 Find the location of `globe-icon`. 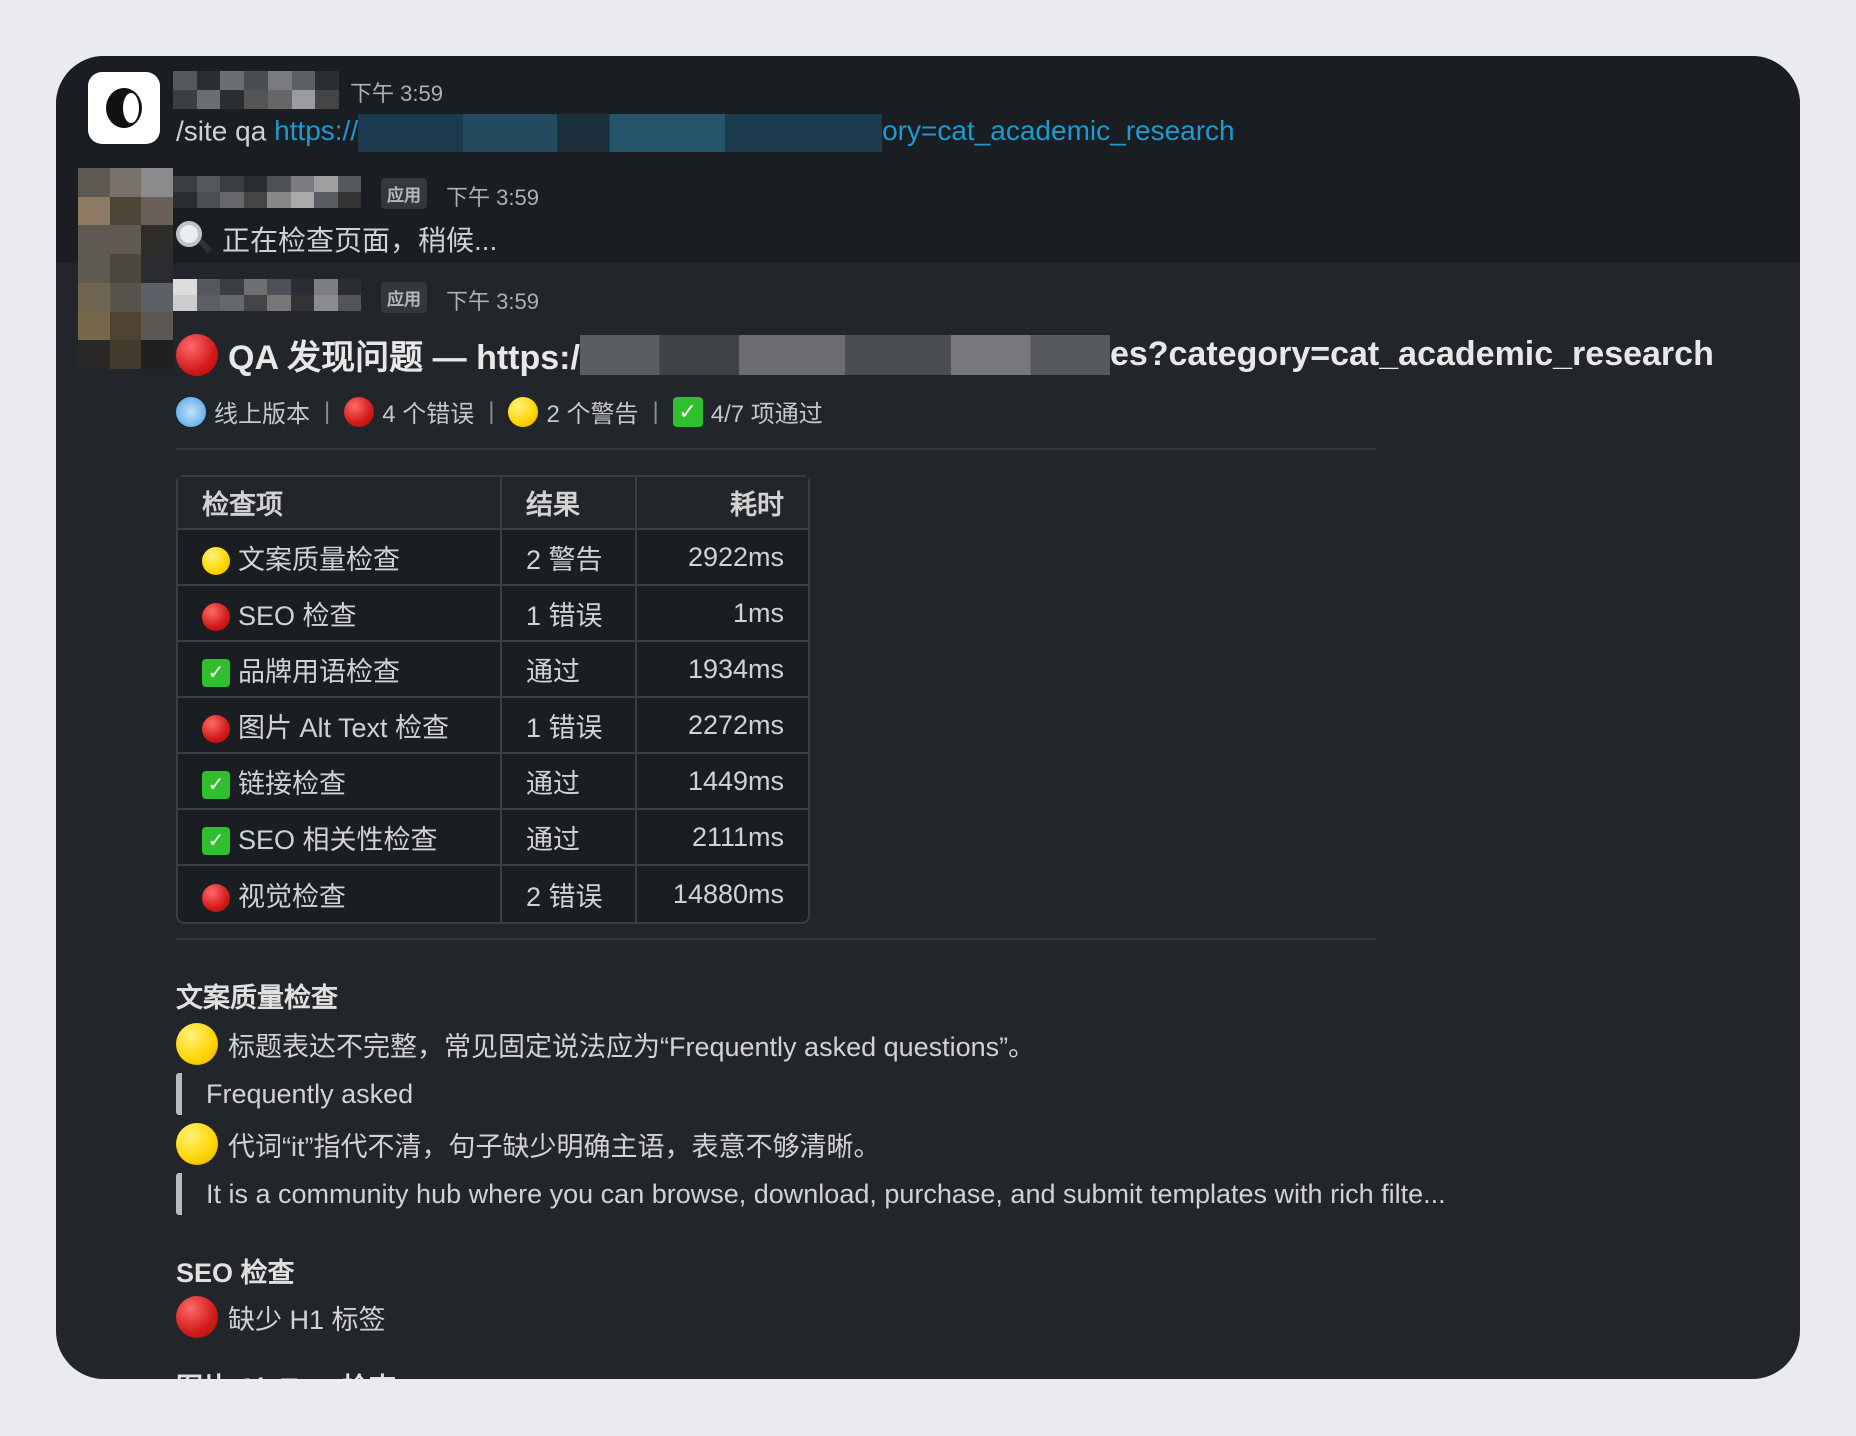

globe-icon is located at coordinates (191, 411).